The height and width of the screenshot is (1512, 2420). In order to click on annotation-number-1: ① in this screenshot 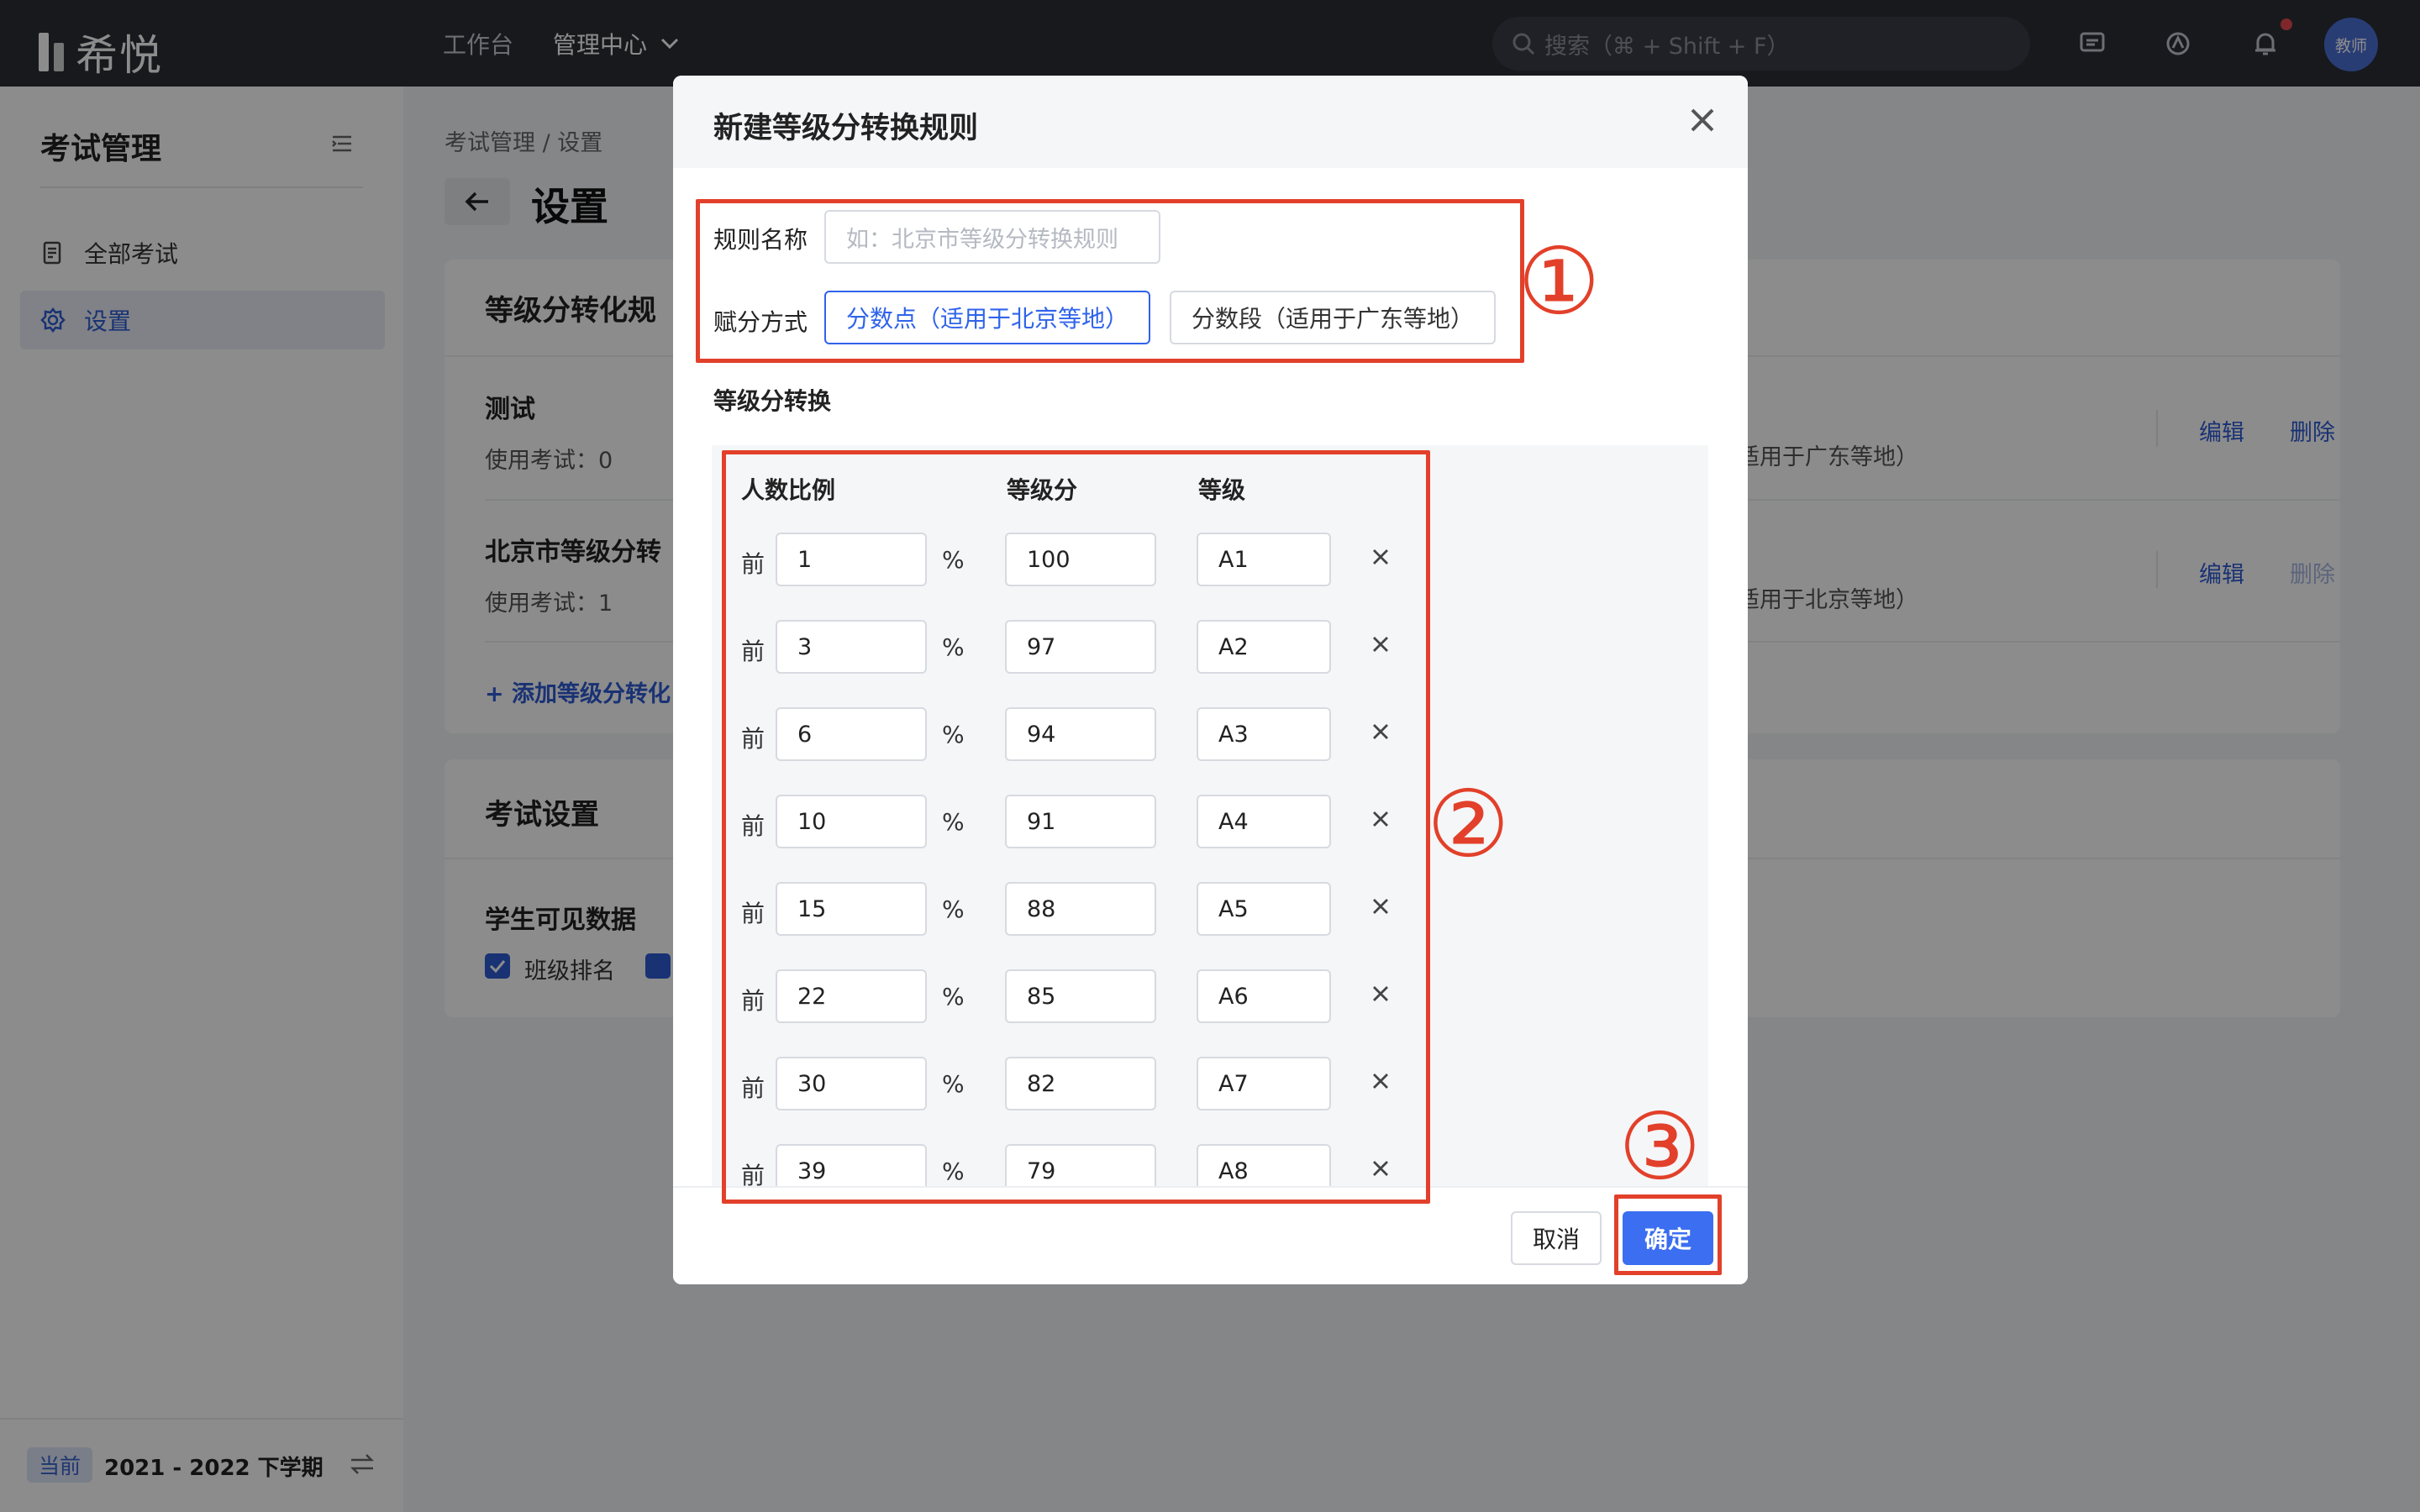, I will do `click(1559, 281)`.